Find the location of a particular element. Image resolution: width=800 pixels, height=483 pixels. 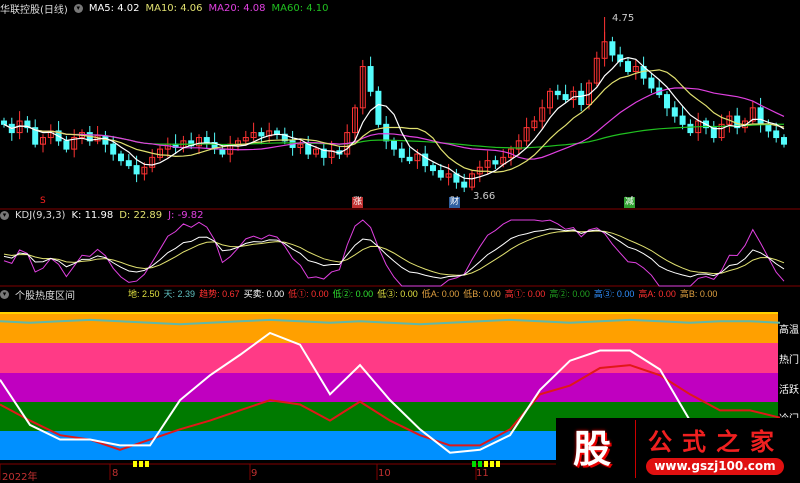

heat-indicator: 高①: 0.00 is located at coordinates (525, 294).